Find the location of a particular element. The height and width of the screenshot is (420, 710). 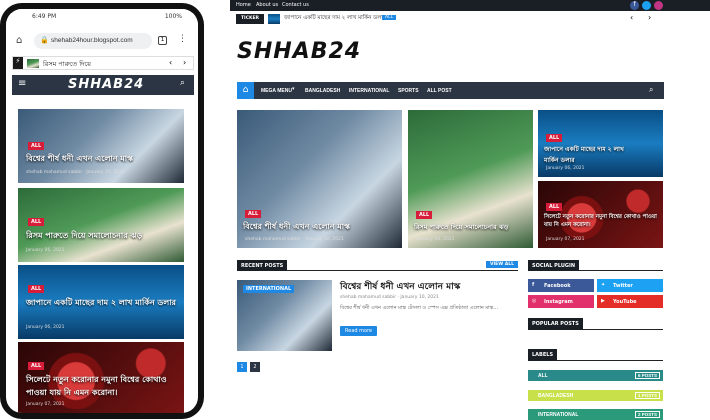

social-label: Instagram is located at coordinates (558, 302).